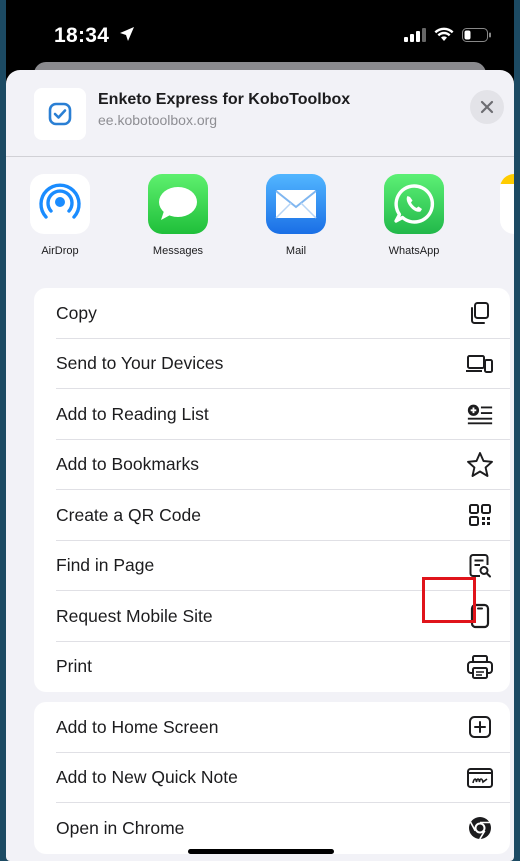  I want to click on mail-icon, so click(296, 204).